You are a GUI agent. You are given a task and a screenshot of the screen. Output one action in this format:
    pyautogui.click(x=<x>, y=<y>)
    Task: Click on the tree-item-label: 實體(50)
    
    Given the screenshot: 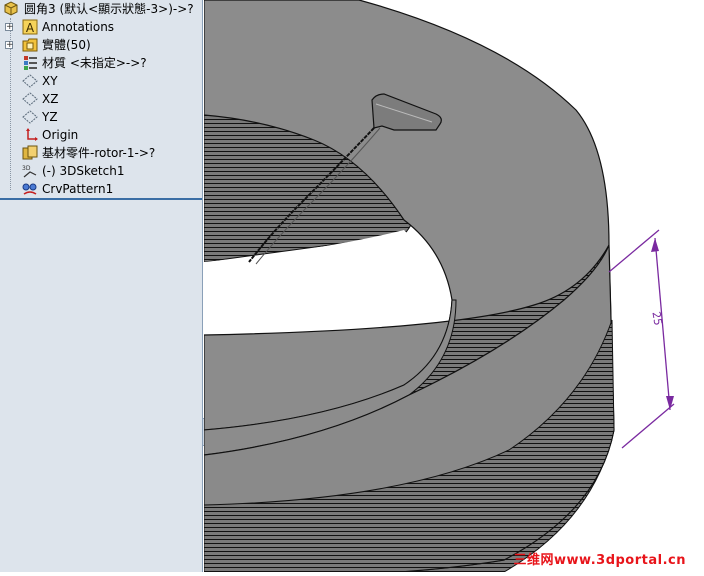 What is the action you would take?
    pyautogui.click(x=66, y=45)
    